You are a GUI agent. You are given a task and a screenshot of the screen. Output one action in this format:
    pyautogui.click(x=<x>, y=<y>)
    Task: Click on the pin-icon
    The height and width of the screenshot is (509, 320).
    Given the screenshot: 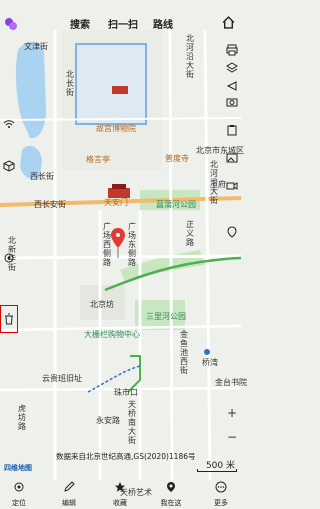 What is the action you would take?
    pyautogui.click(x=171, y=487)
    